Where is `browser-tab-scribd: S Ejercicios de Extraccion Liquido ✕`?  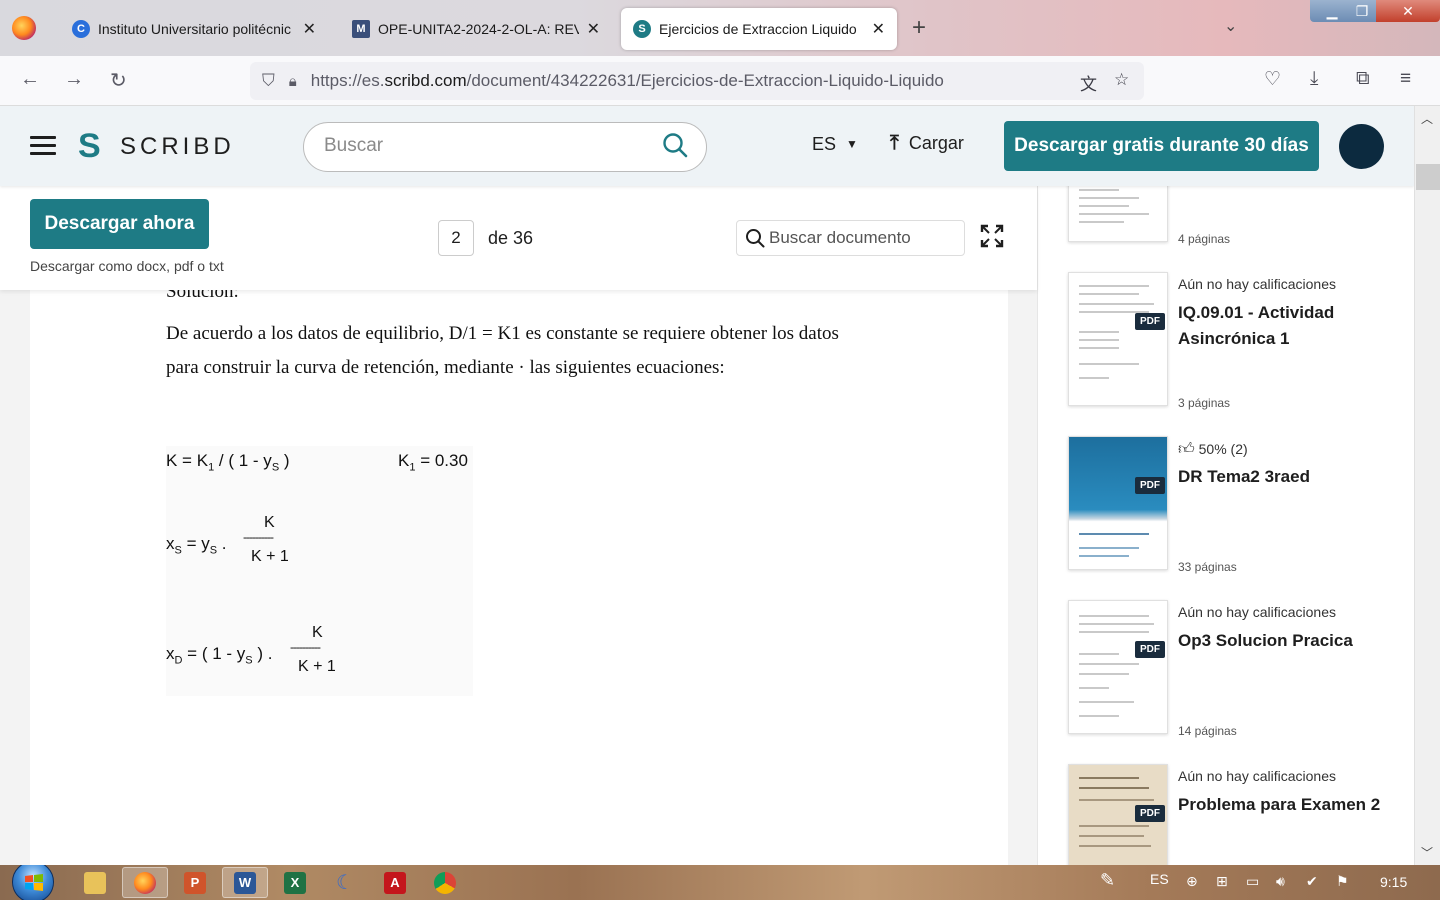
browser-tab-scribd: S Ejercicios de Extraccion Liquido ✕ is located at coordinates (759, 29).